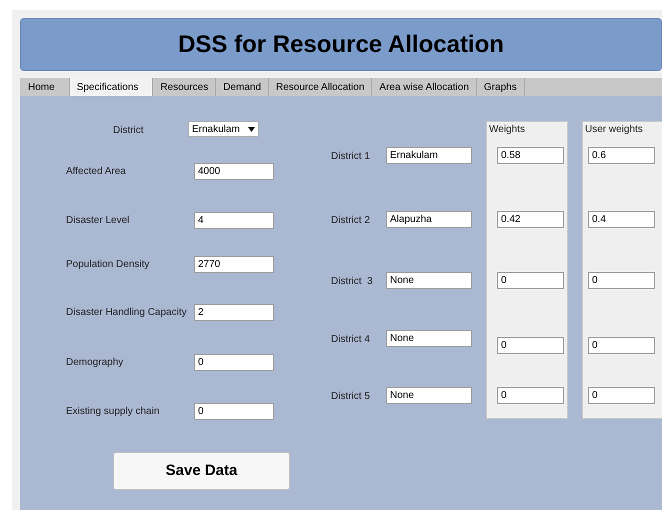 The width and height of the screenshot is (662, 510). I want to click on input-field: Ernakulam, so click(429, 155).